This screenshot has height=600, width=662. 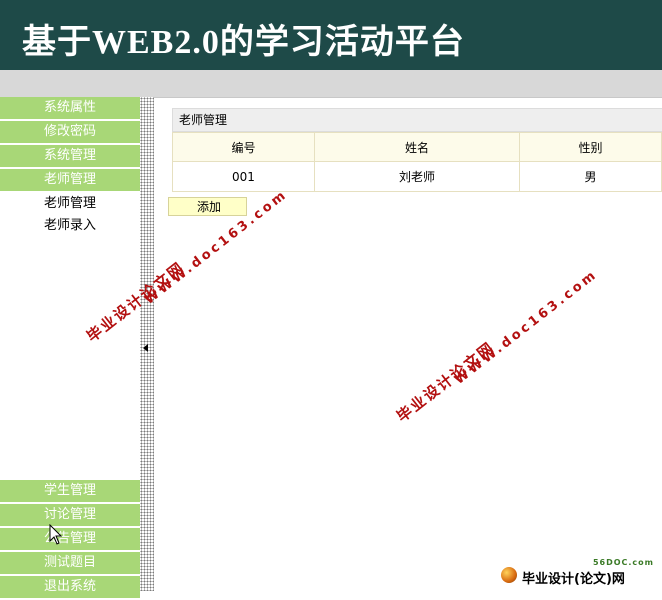 I want to click on column-header-name: 姓名, so click(x=417, y=147).